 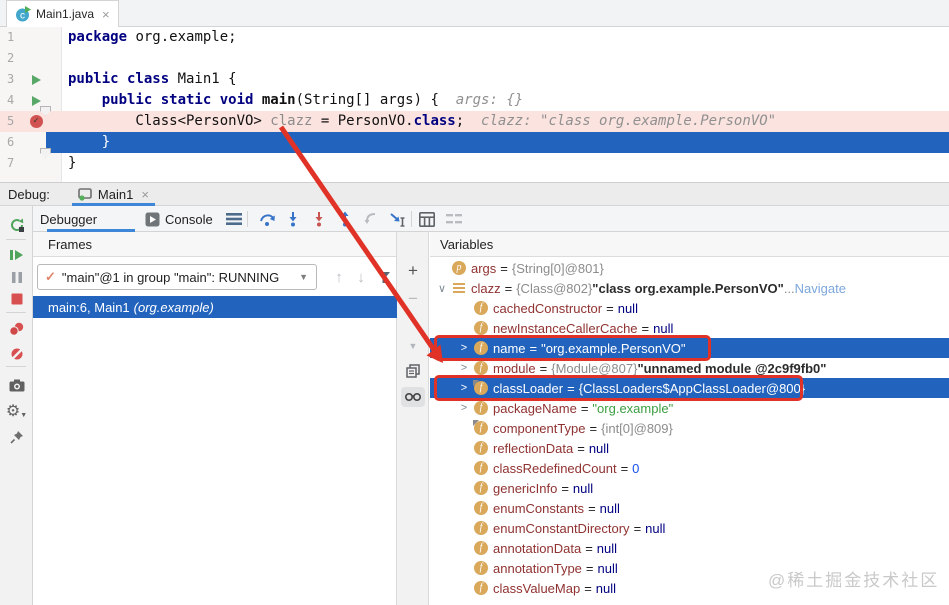 What do you see at coordinates (454, 219) in the screenshot?
I see `layout-settings-button` at bounding box center [454, 219].